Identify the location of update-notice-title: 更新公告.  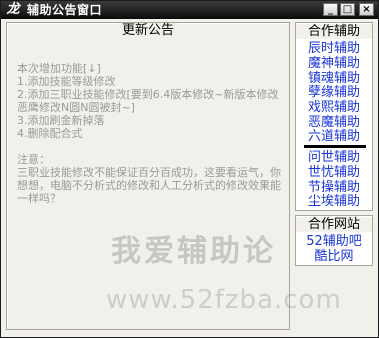
(148, 31).